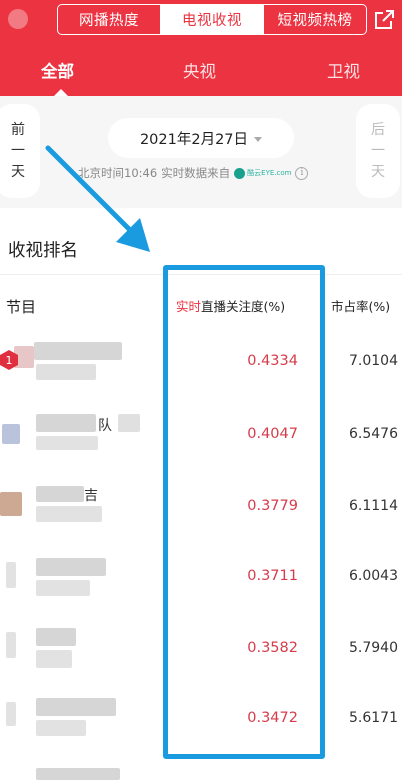 The height and width of the screenshot is (780, 402). Describe the element at coordinates (105, 426) in the screenshot. I see `program-name-fragment: 队` at that location.